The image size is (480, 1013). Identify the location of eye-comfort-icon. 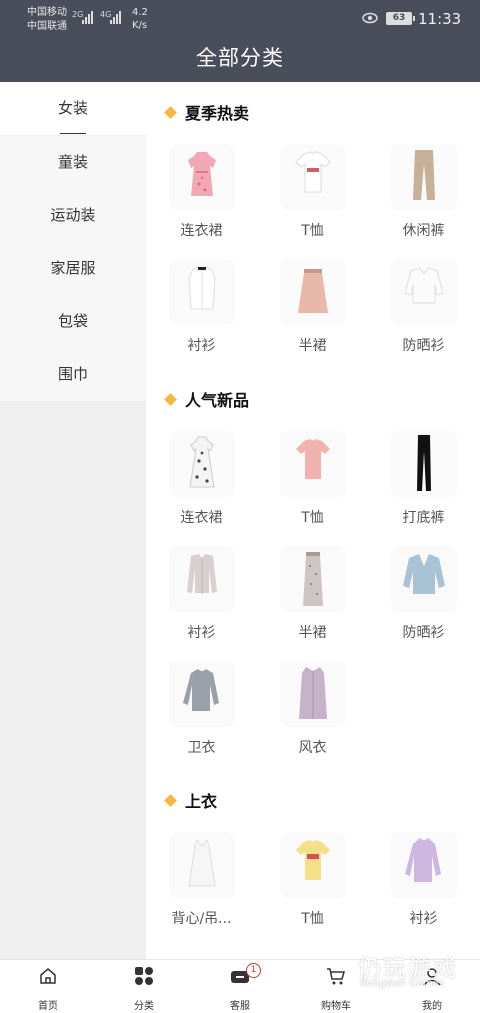
(370, 18).